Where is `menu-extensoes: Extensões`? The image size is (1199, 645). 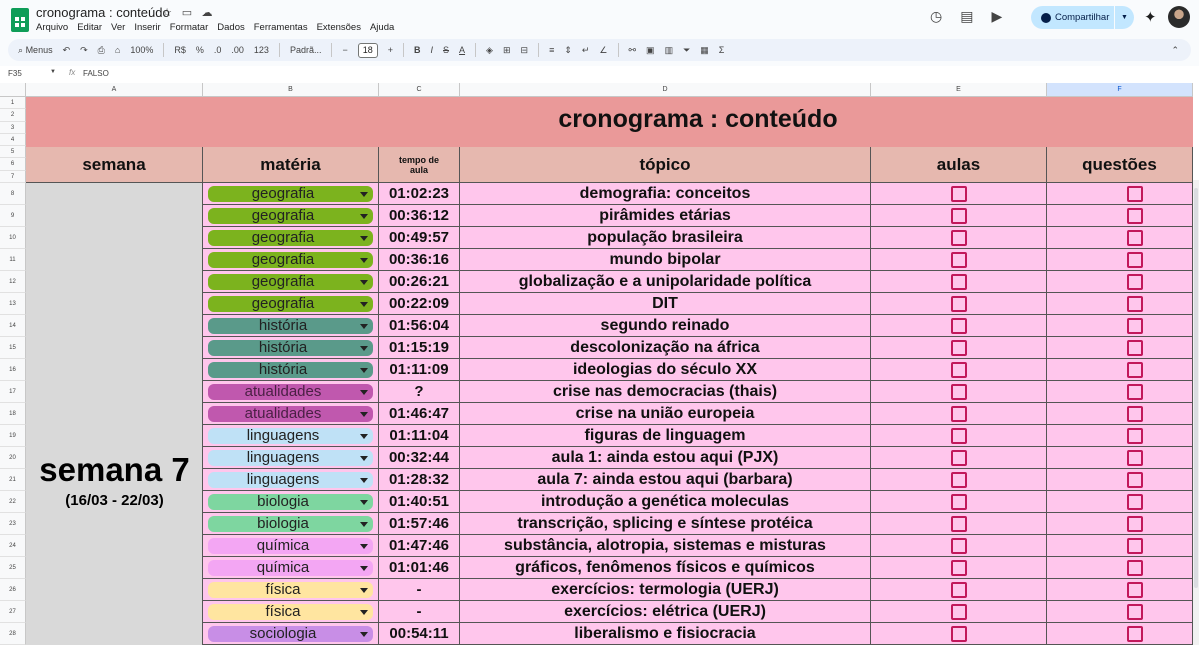
menu-extensoes: Extensões is located at coordinates (339, 27).